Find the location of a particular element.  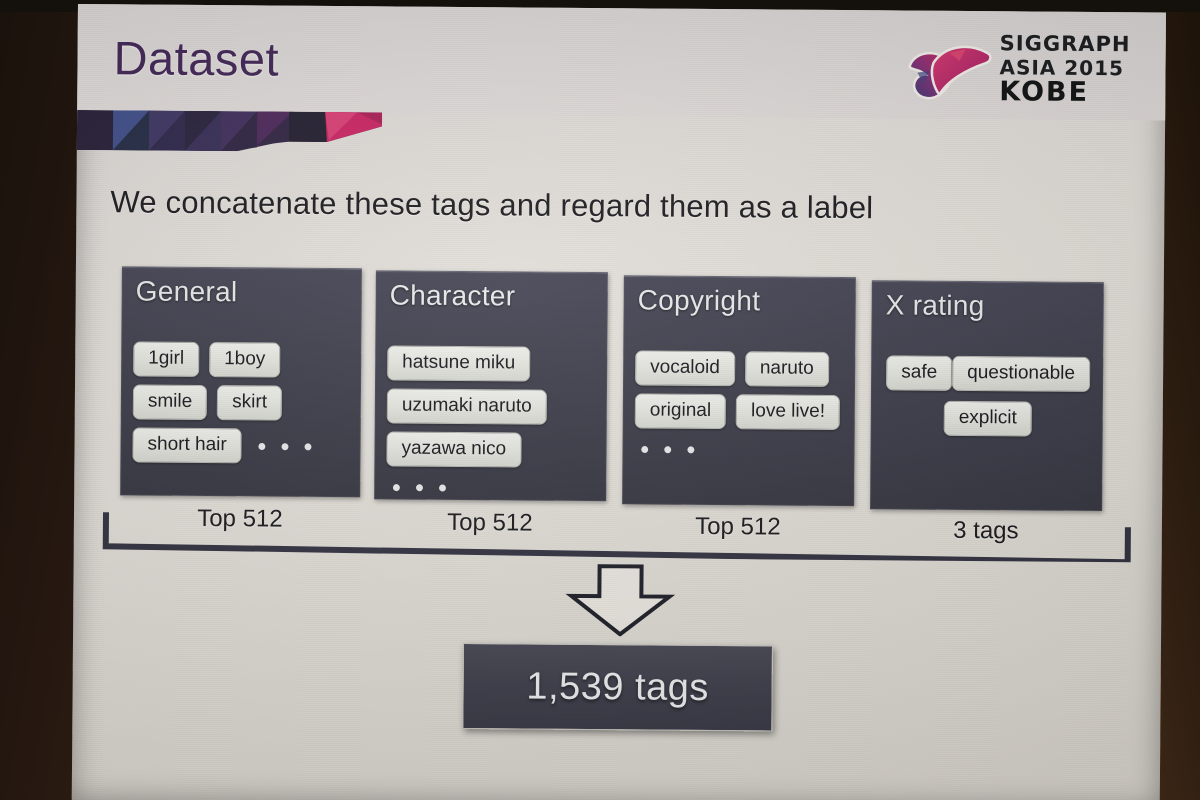

tag-list-x-rating: safe questionable explicit is located at coordinates (988, 396).